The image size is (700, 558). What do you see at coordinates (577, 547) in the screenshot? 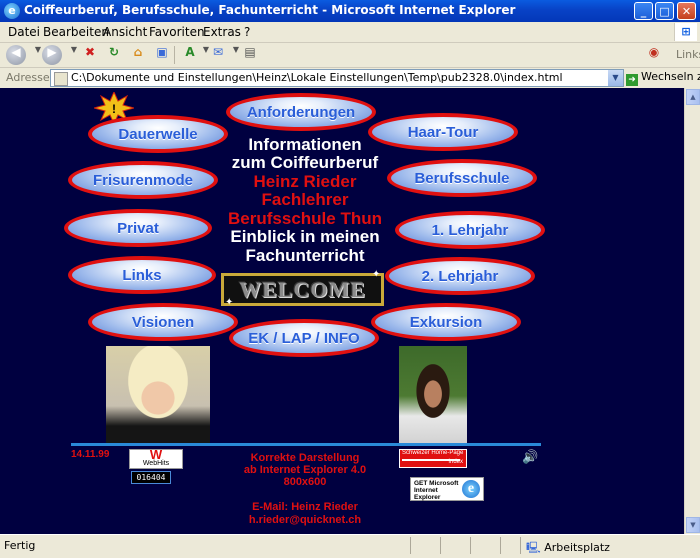
I see `zone-label: Arbeitsplatz` at bounding box center [577, 547].